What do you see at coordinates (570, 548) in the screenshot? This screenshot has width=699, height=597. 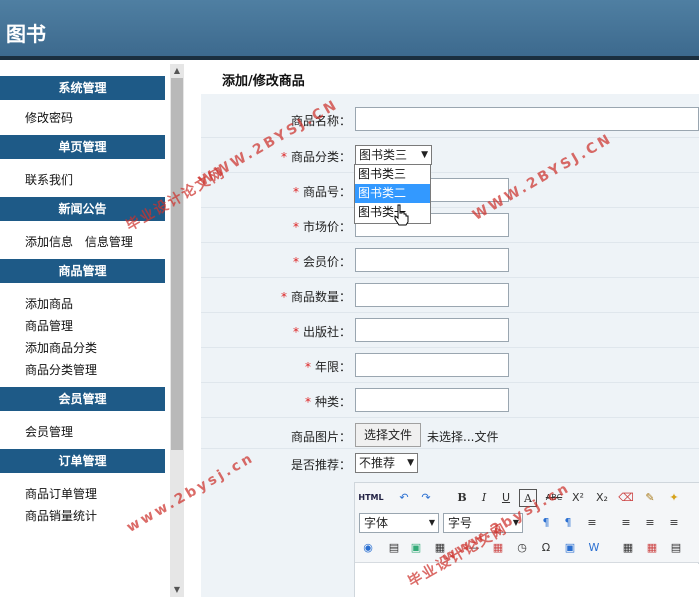 I see `emotion-icon: ▣` at bounding box center [570, 548].